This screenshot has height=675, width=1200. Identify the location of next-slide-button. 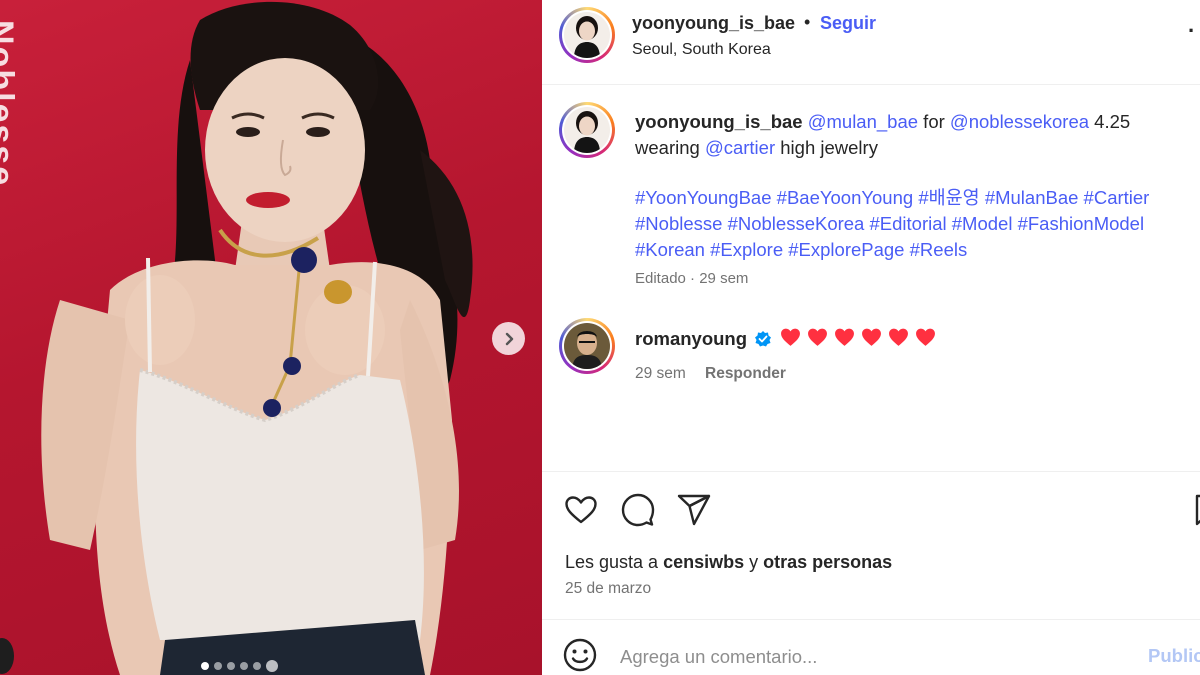
(508, 338).